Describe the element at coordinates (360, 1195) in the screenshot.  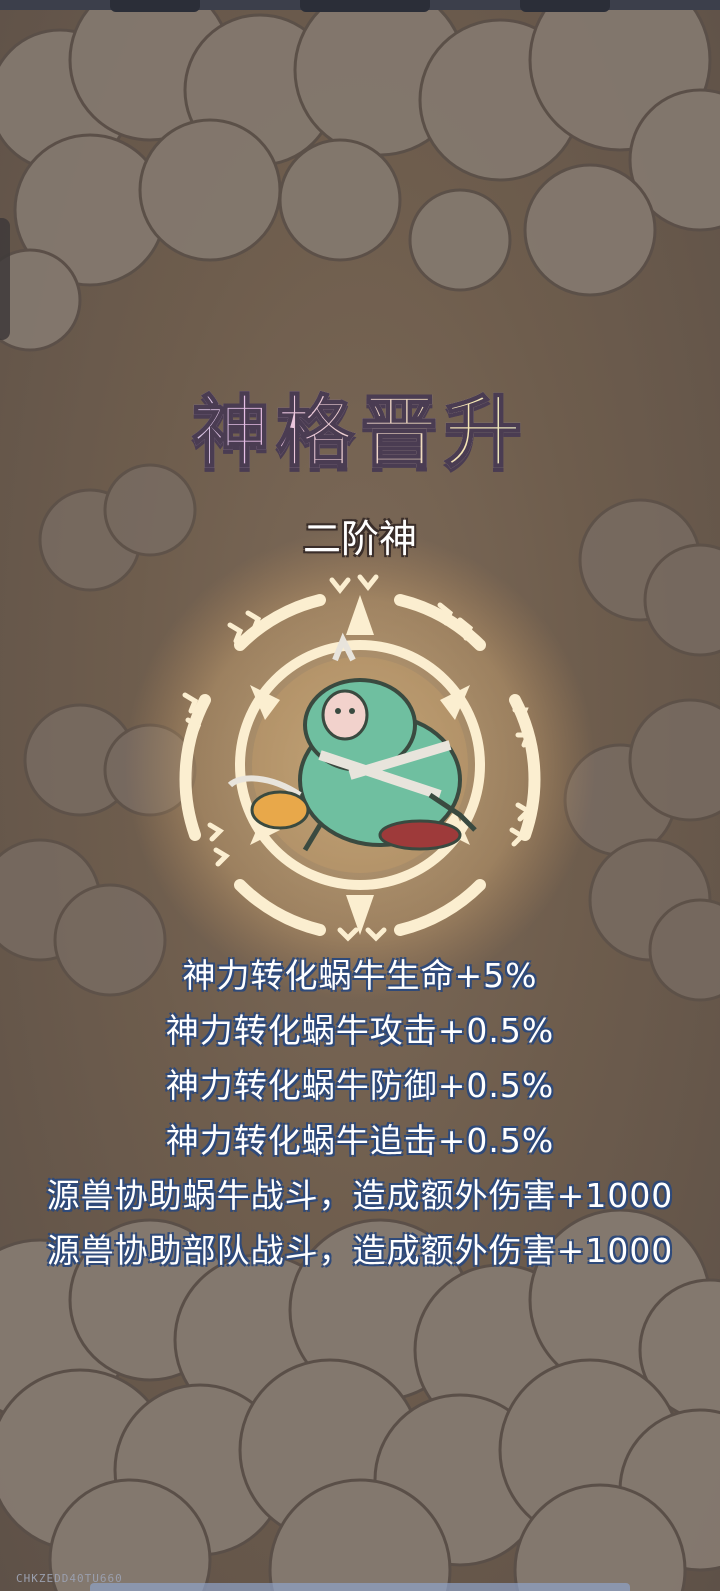
I see `bonus-beast-snail-damage: 源兽协助蜗牛战斗，造成额外伤害+1000` at that location.